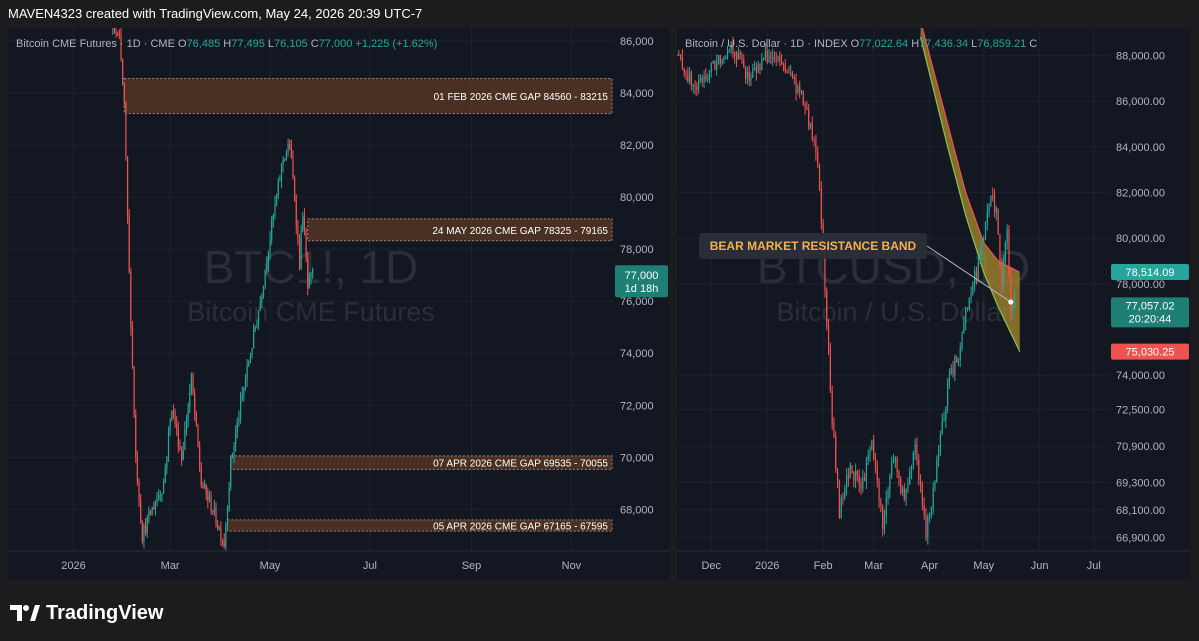 The height and width of the screenshot is (641, 1199). Describe the element at coordinates (396, 44) in the screenshot. I see `legend-value: +1,225 (+1.62%)` at that location.